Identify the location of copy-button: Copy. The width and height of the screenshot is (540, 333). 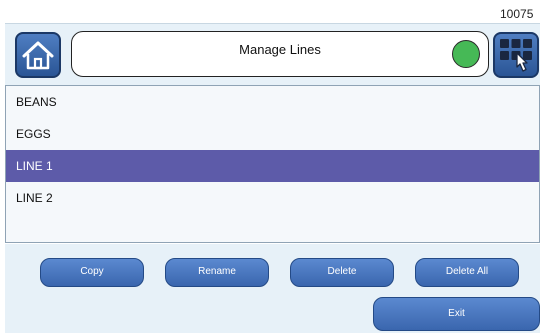
(92, 272).